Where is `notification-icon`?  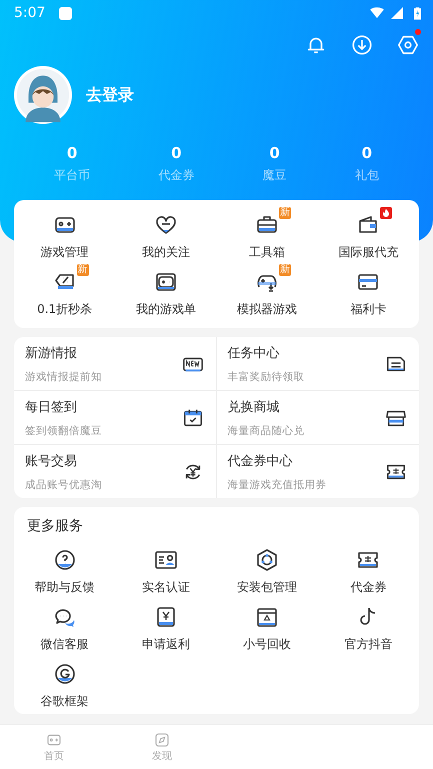
notification-icon is located at coordinates (65, 13).